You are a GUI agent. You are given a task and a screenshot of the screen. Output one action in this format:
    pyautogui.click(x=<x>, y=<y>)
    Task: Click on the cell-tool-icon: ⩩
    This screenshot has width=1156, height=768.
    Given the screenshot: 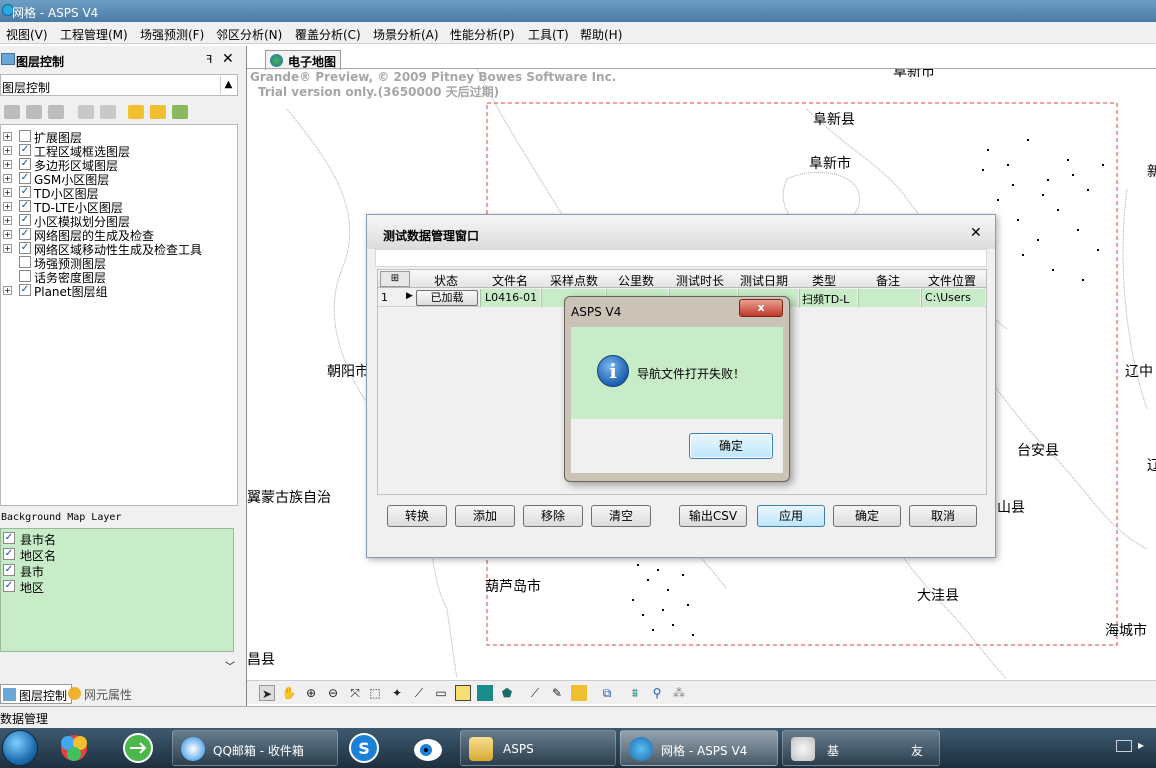 What is the action you would take?
    pyautogui.click(x=635, y=693)
    